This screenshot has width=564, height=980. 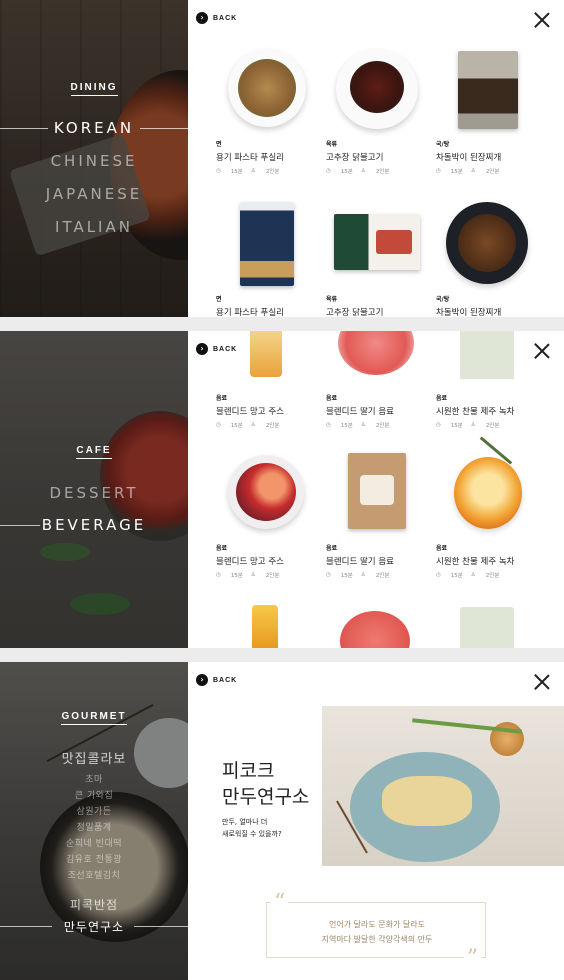 What do you see at coordinates (94, 794) in the screenshot?
I see `menu-item-restaurant: 큰 기와집` at bounding box center [94, 794].